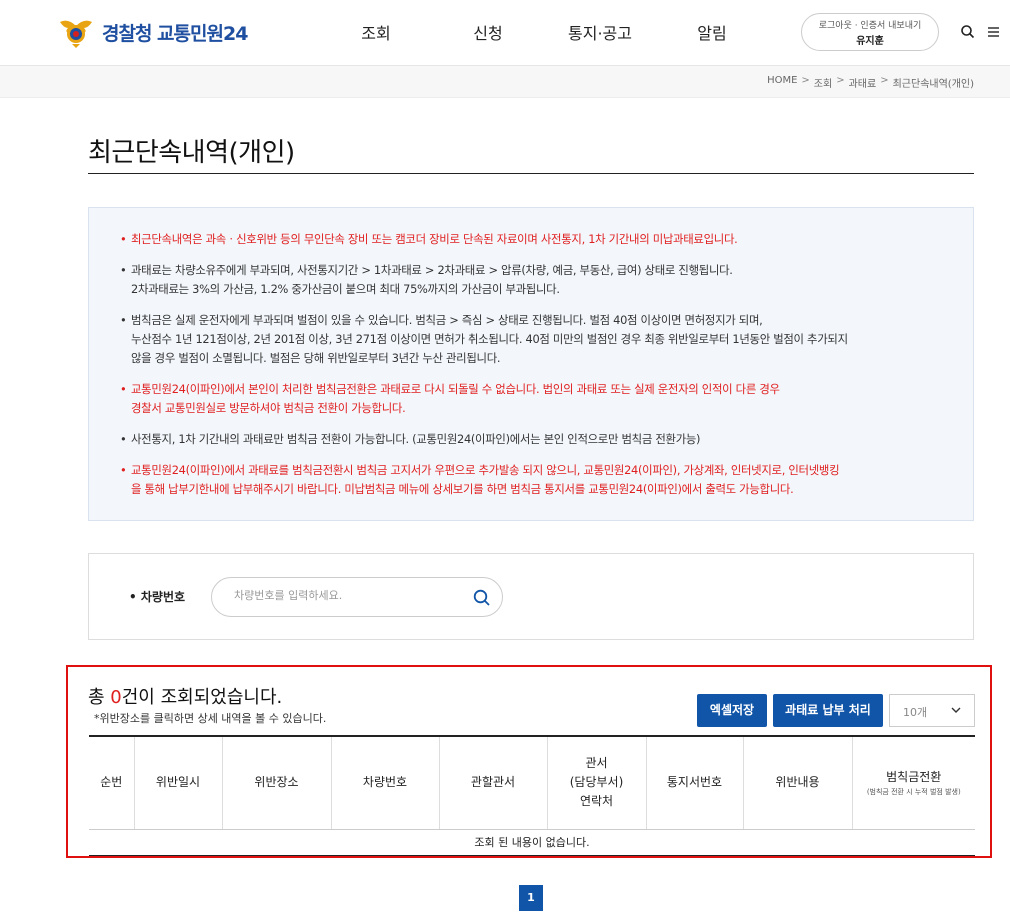 Image resolution: width=1010 pixels, height=914 pixels. I want to click on pagination-page-1: 1, so click(531, 898).